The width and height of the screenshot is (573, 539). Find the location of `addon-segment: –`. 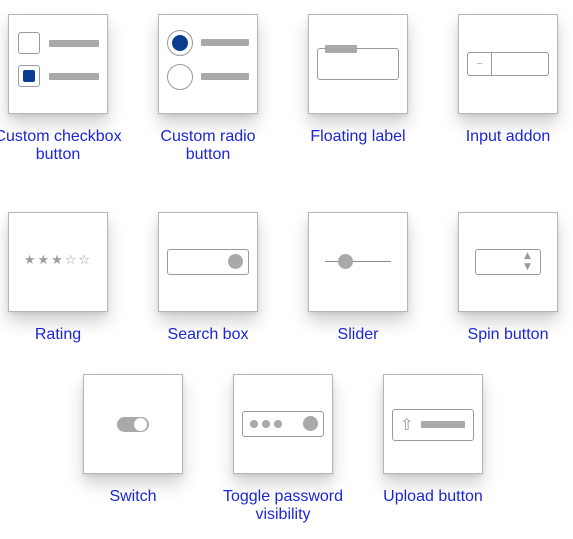

addon-segment: – is located at coordinates (480, 64).